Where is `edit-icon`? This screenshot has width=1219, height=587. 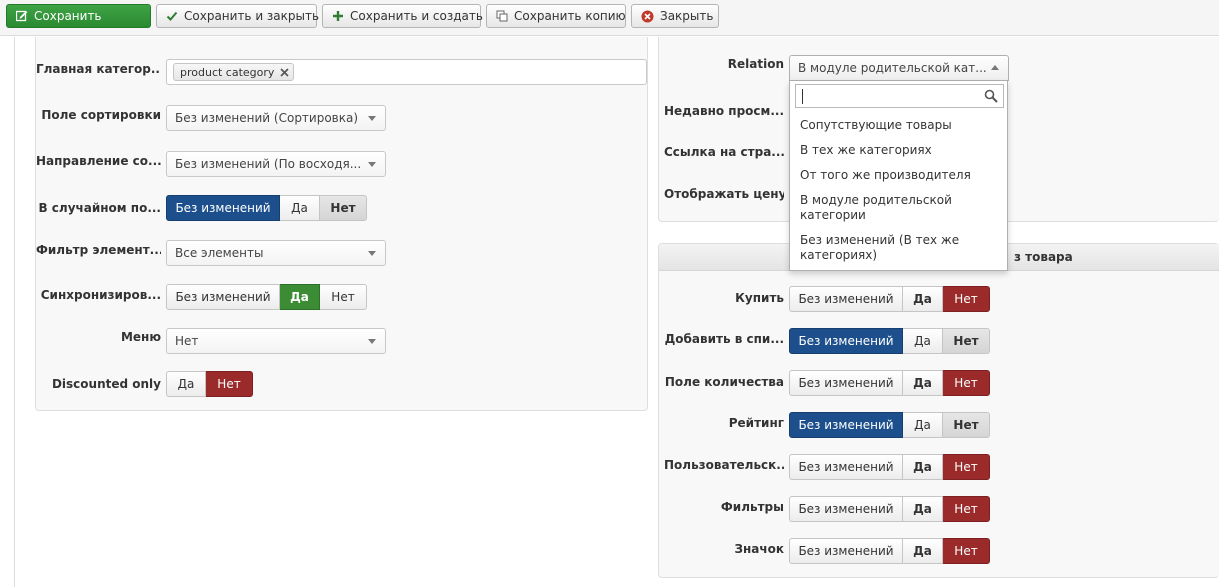
edit-icon is located at coordinates (22, 16).